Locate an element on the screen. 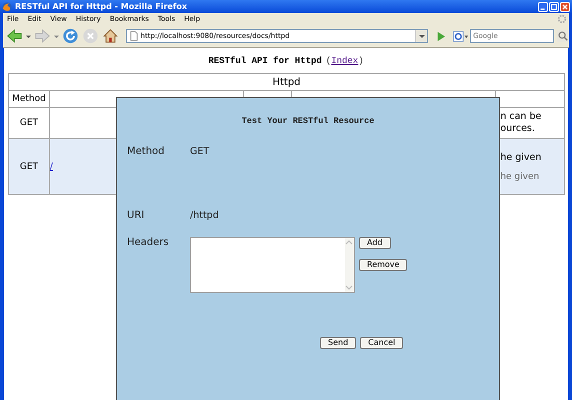 Image resolution: width=572 pixels, height=400 pixels. action-button: Send is located at coordinates (338, 343).